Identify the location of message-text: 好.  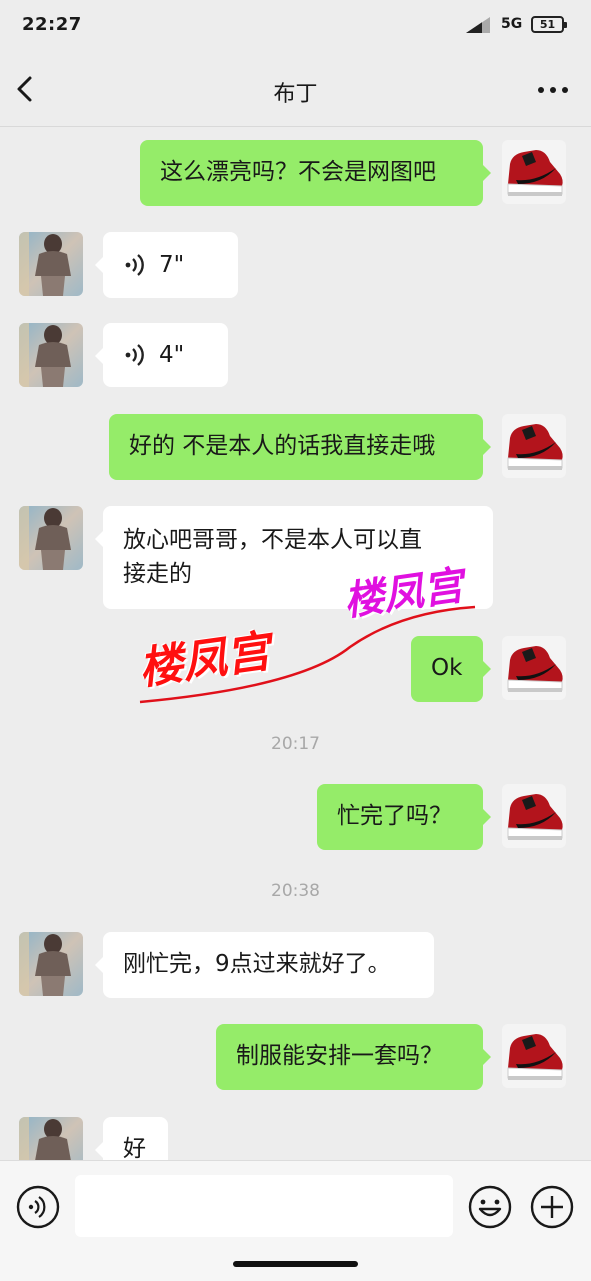
(134, 1148).